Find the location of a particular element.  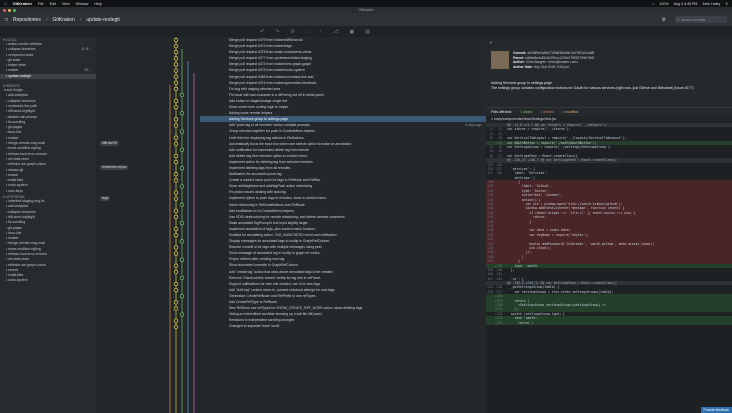

menu-help: Help is located at coordinates (97, 4).